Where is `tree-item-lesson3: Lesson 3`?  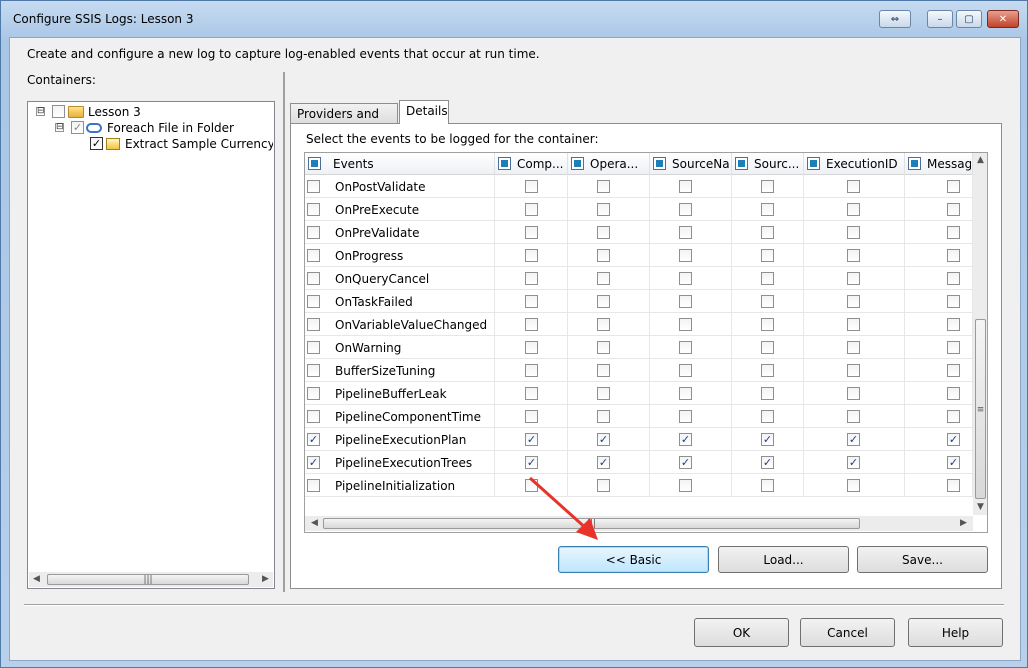
tree-item-lesson3: Lesson 3 is located at coordinates (114, 112).